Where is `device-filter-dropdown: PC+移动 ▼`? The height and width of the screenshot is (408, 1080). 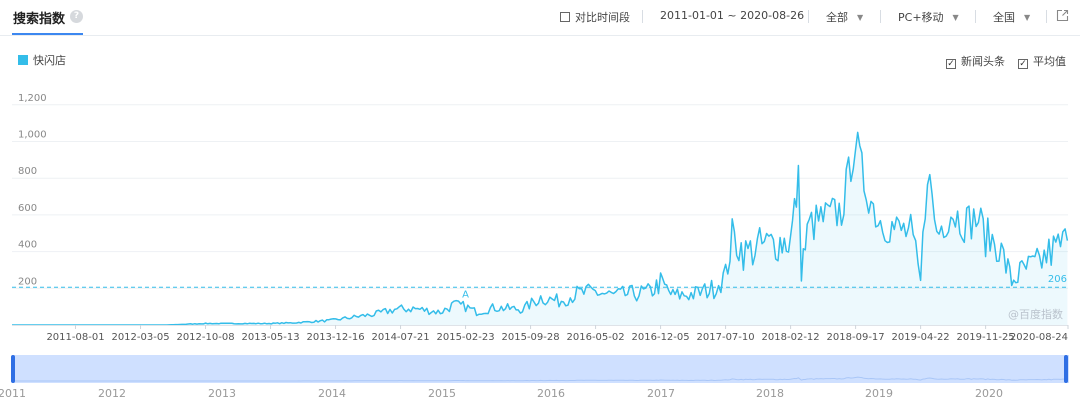 device-filter-dropdown: PC+移动 ▼ is located at coordinates (928, 17).